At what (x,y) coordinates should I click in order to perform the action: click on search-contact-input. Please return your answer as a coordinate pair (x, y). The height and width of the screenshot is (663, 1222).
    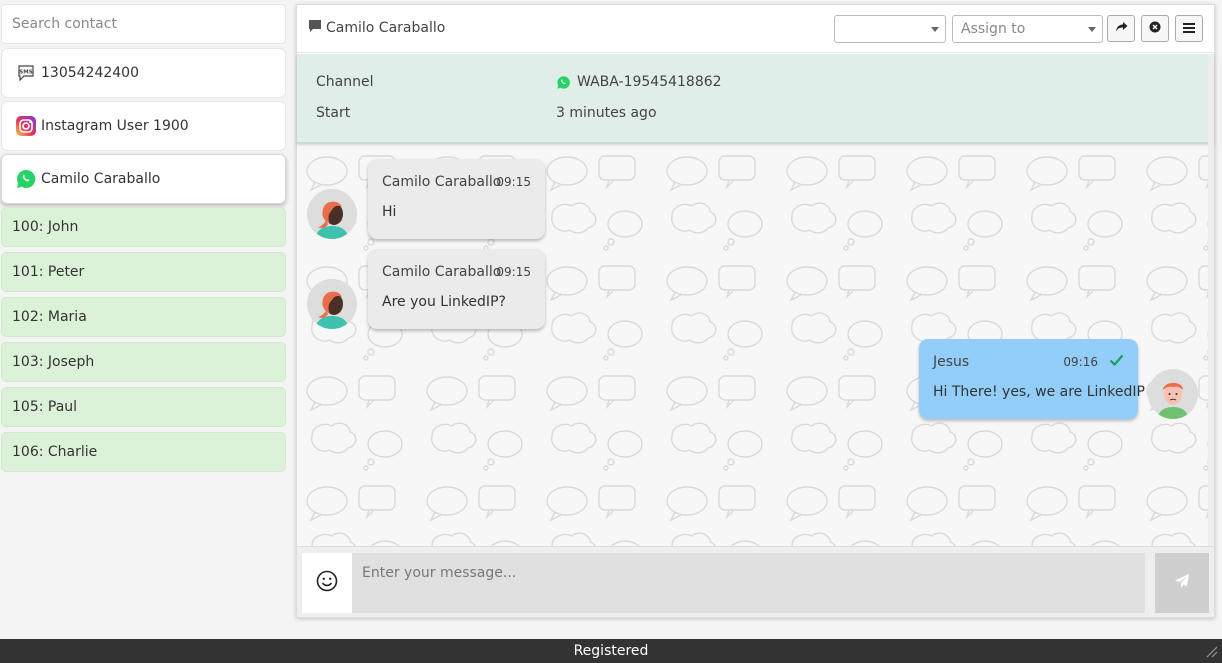
    Looking at the image, I should click on (143, 24).